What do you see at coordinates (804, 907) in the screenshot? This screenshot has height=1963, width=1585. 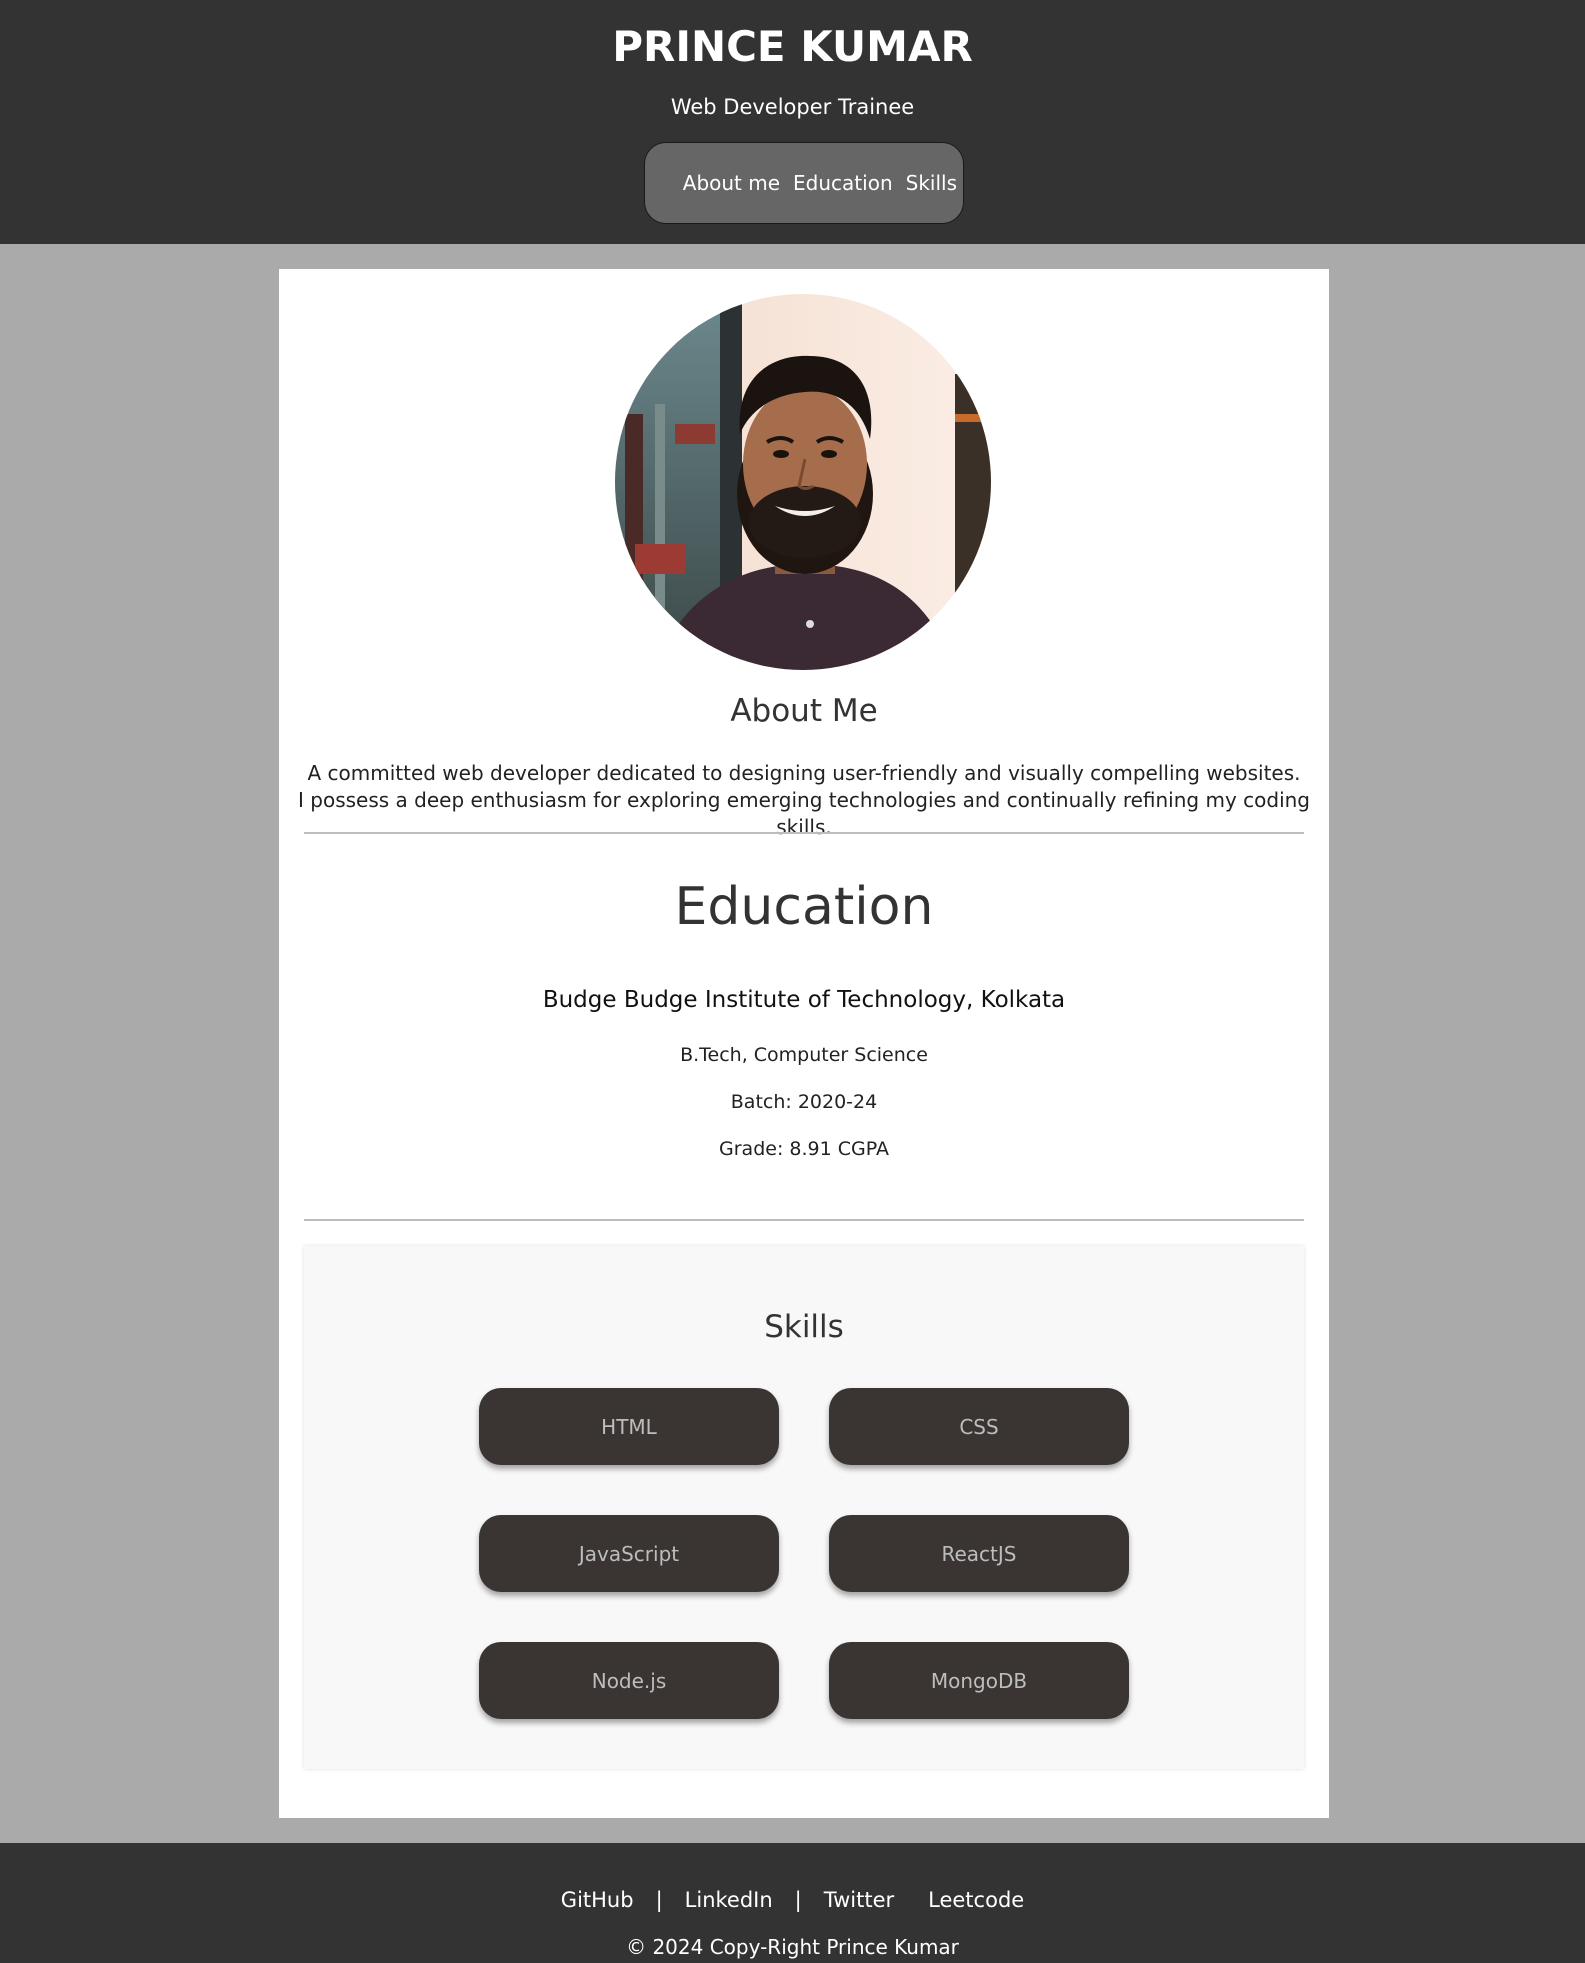 I see `education-title: Education` at bounding box center [804, 907].